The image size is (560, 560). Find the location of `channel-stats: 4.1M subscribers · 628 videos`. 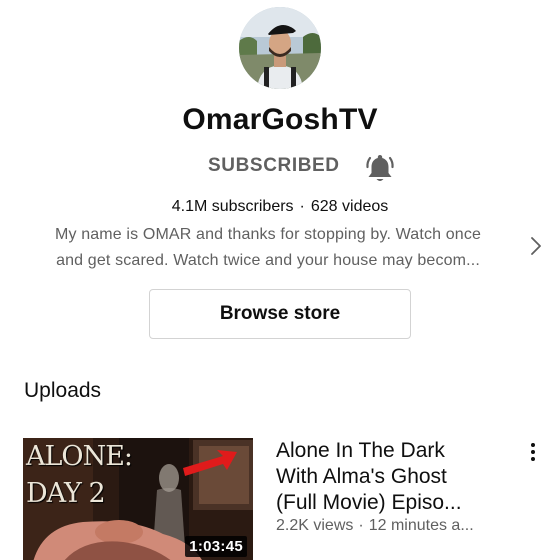

channel-stats: 4.1M subscribers · 628 videos is located at coordinates (280, 207).